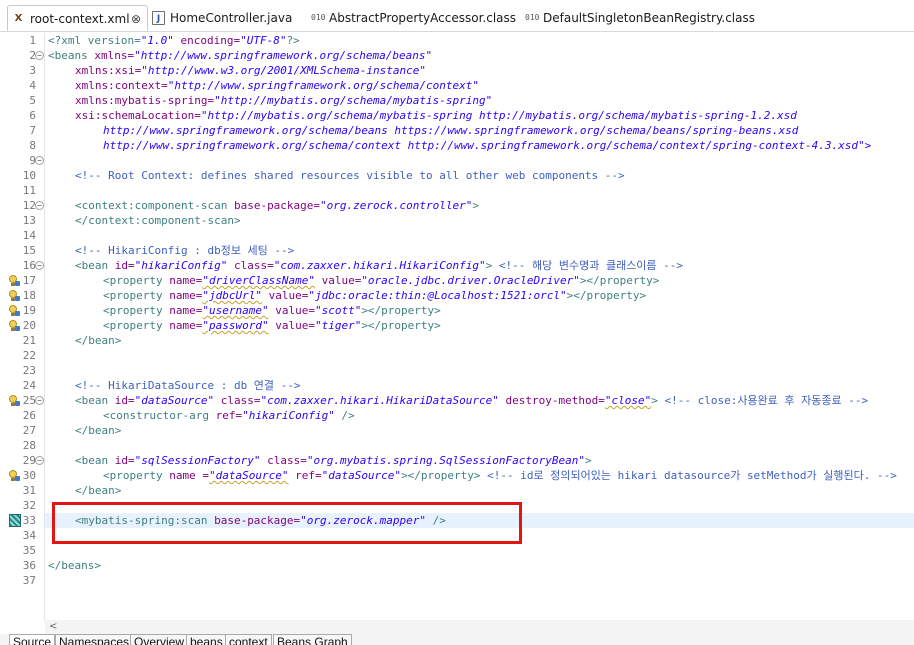 The width and height of the screenshot is (914, 645). Describe the element at coordinates (457, 565) in the screenshot. I see `code-line: 36 </beans>` at that location.